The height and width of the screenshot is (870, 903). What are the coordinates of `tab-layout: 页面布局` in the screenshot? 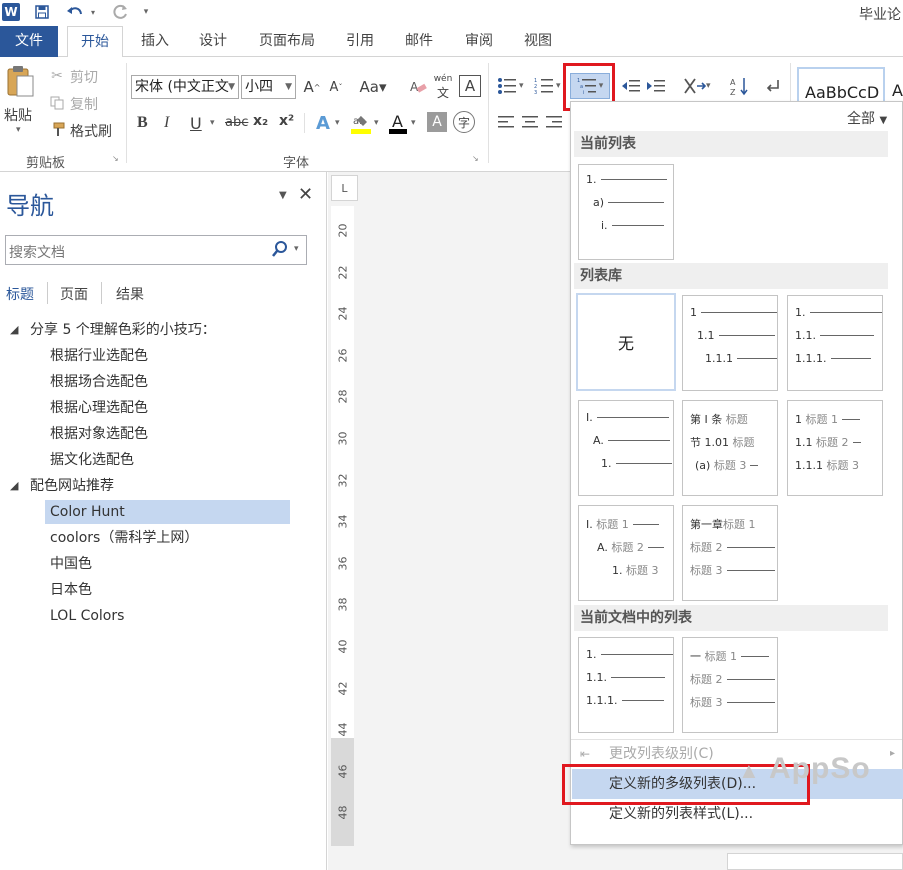 It's located at (287, 41).